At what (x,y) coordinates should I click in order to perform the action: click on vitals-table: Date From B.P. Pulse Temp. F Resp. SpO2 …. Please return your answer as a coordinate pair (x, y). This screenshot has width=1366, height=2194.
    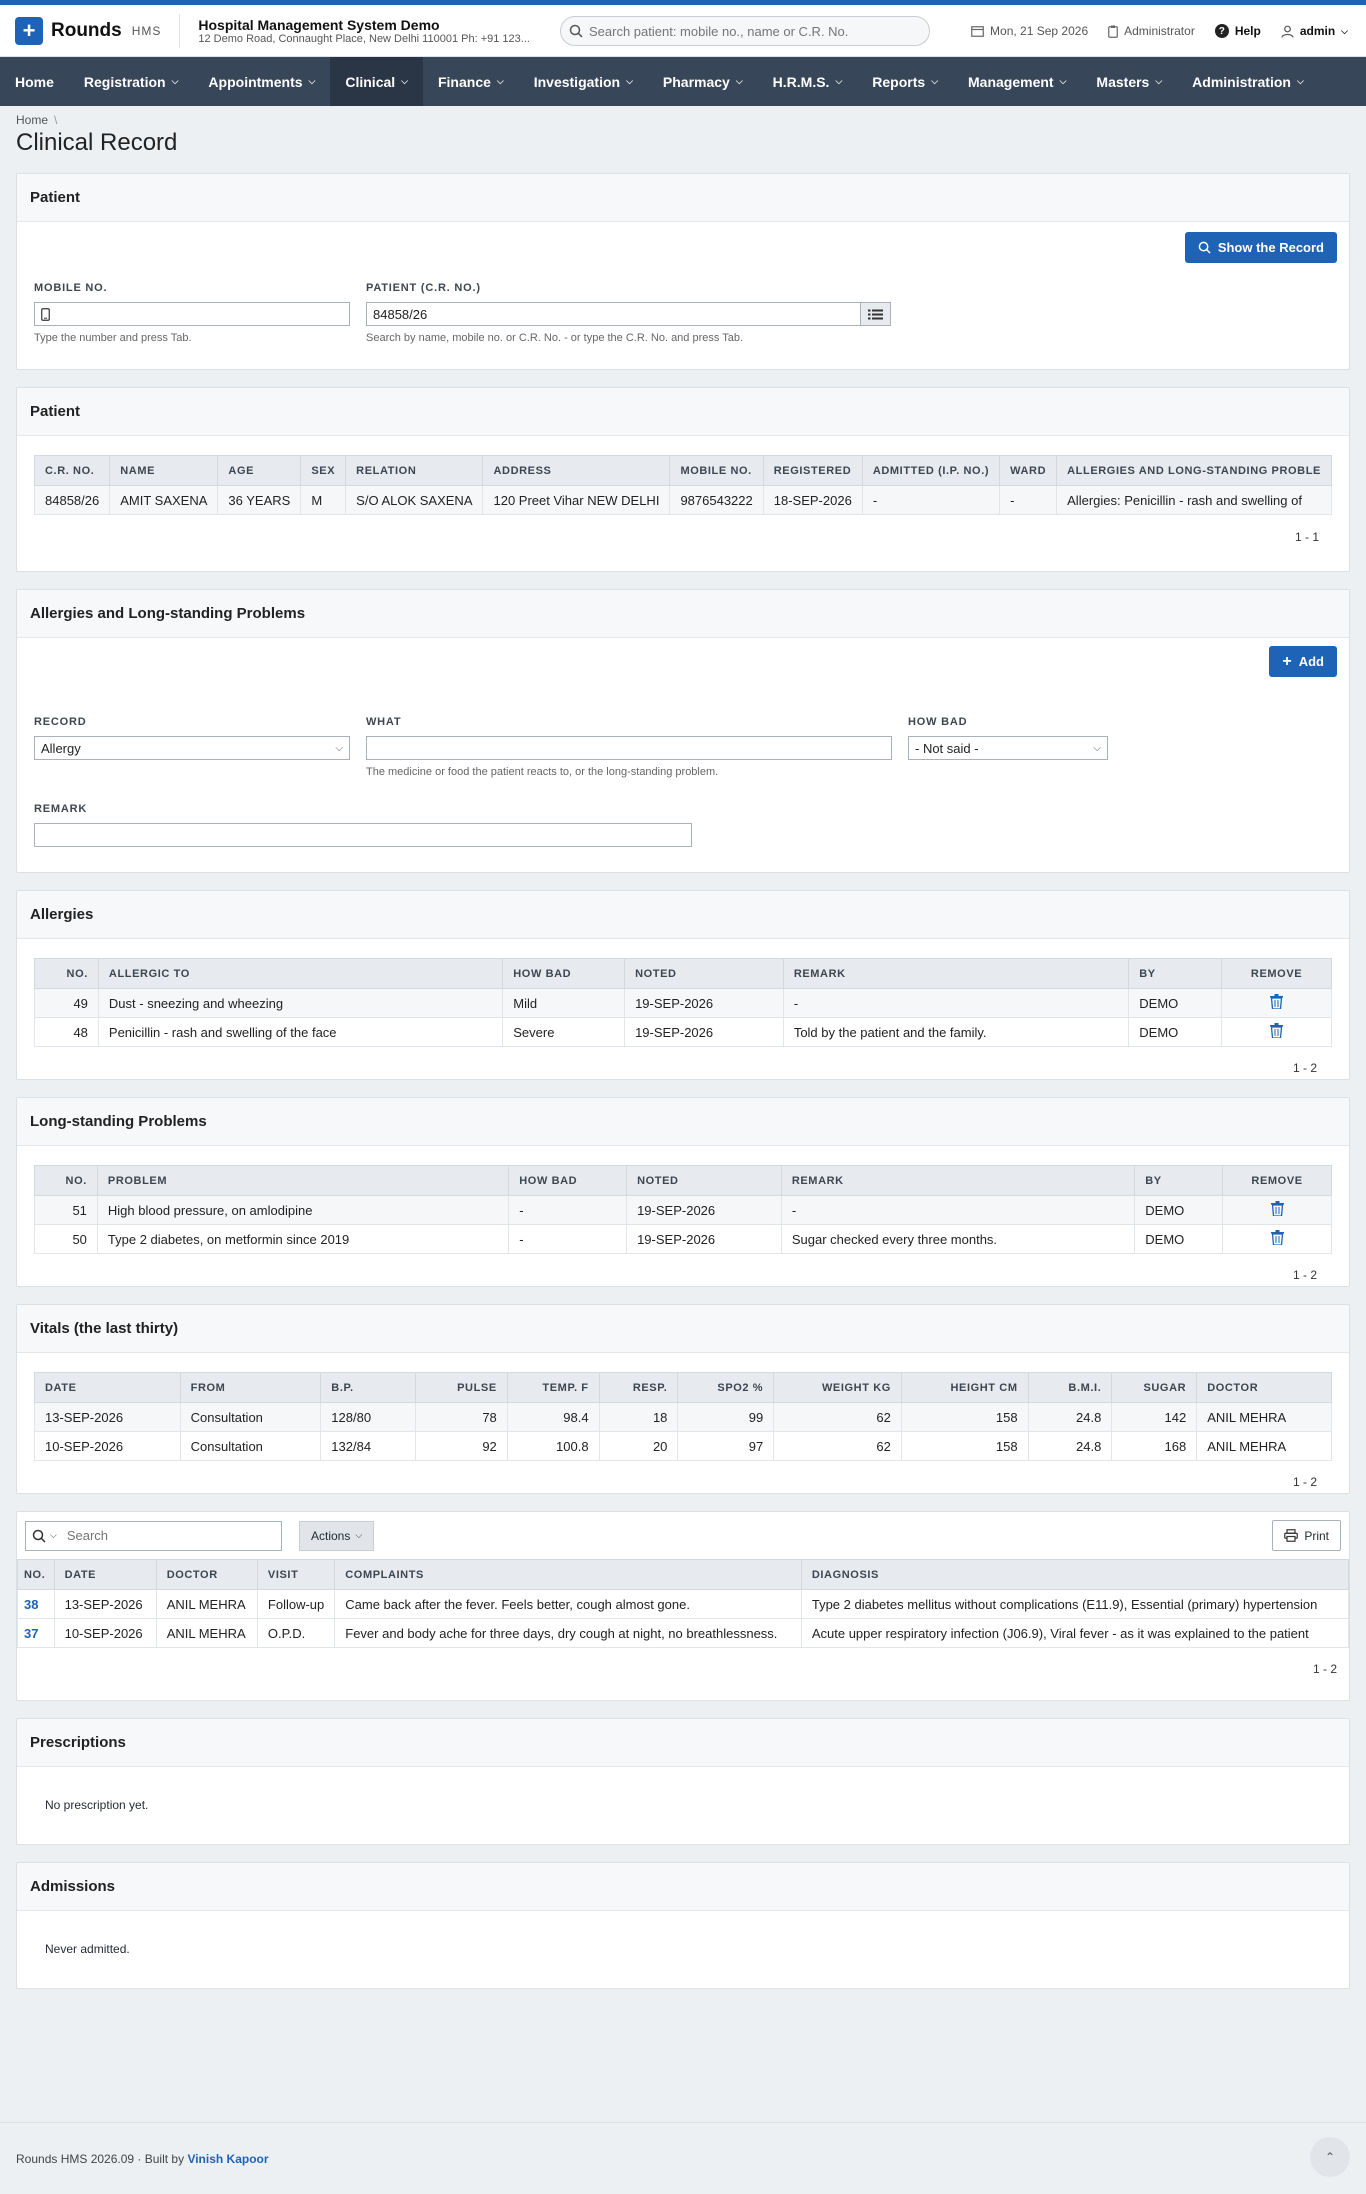
    Looking at the image, I should click on (683, 1416).